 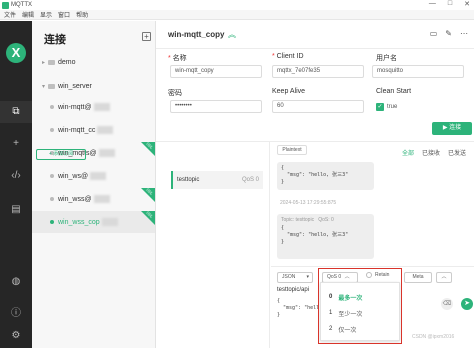 I want to click on connection-item: win_ws@, so click(x=93, y=176).